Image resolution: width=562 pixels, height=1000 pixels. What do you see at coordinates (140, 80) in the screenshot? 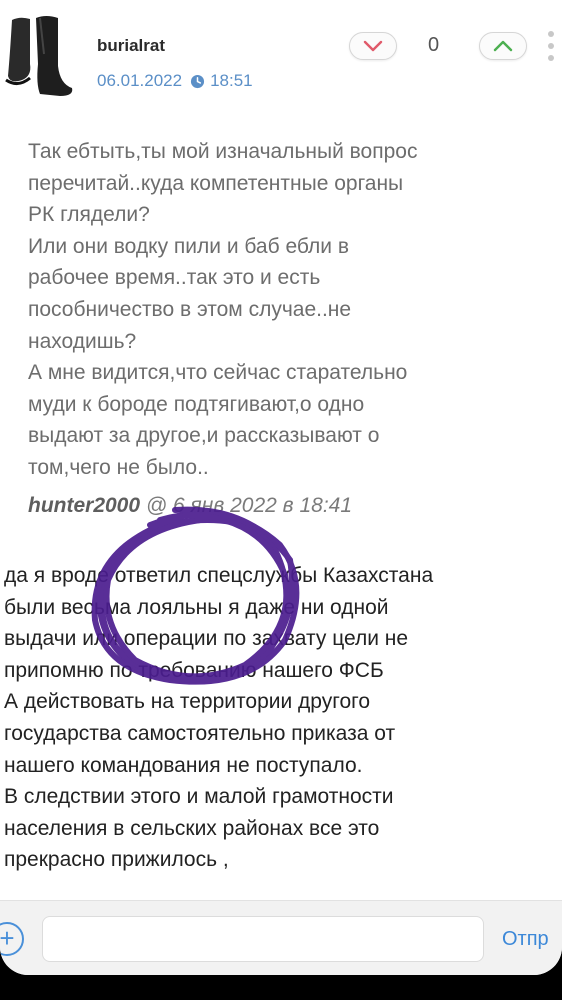
I see `post-date: 06.01.2022` at bounding box center [140, 80].